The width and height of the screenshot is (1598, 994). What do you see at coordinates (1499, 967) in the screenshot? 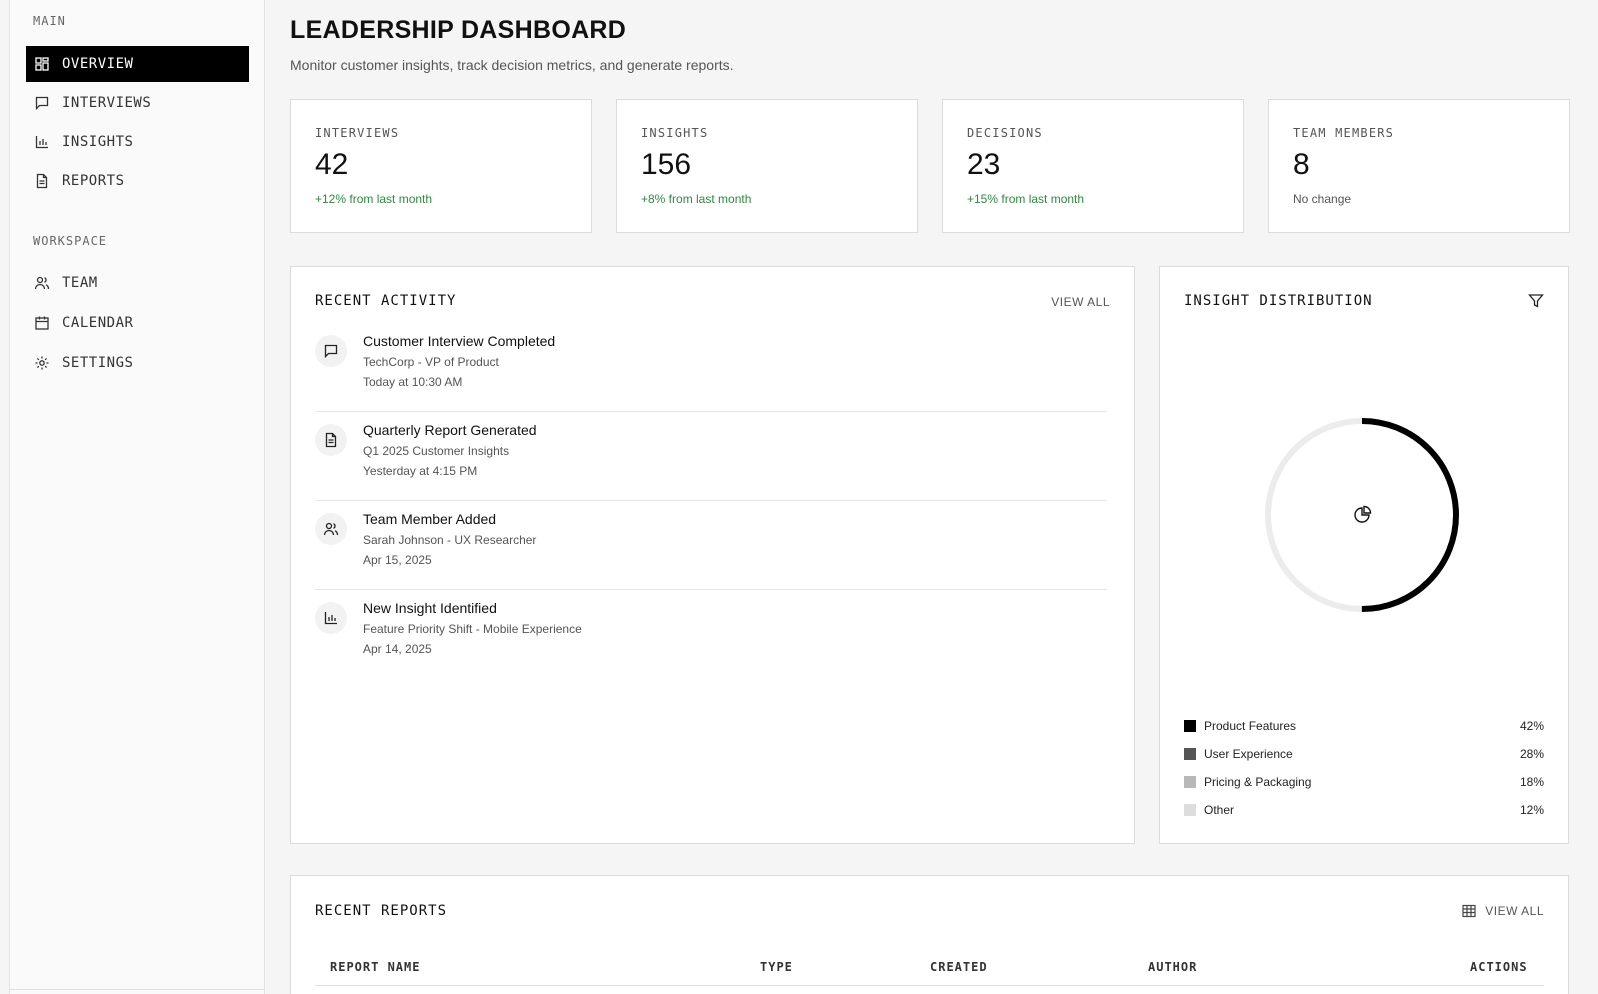
I see `column-header-actions: ACTIONS` at bounding box center [1499, 967].